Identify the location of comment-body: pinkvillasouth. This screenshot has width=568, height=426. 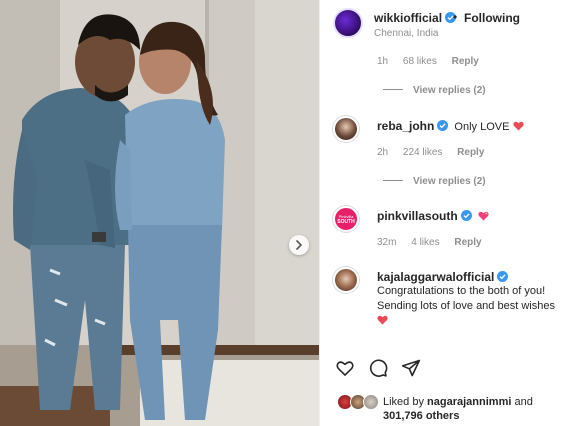
(433, 216).